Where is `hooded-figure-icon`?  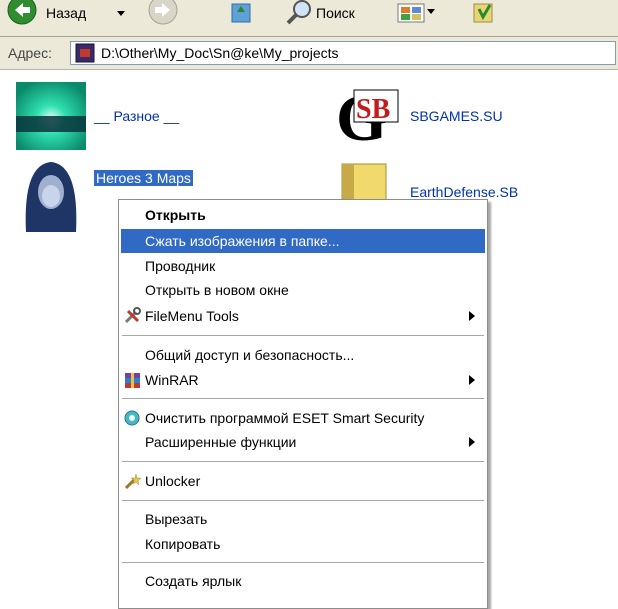 hooded-figure-icon is located at coordinates (51, 196).